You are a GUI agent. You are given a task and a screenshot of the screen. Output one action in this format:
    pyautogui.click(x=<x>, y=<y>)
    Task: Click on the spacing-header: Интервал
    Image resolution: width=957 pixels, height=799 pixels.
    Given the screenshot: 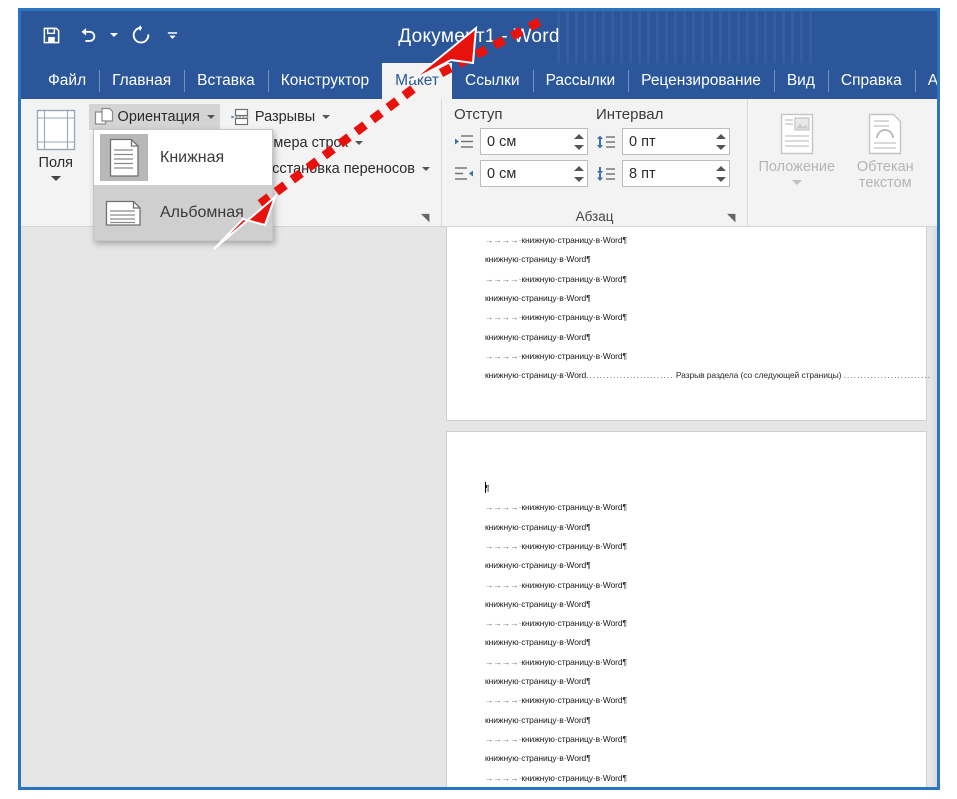 What is the action you would take?
    pyautogui.click(x=630, y=114)
    